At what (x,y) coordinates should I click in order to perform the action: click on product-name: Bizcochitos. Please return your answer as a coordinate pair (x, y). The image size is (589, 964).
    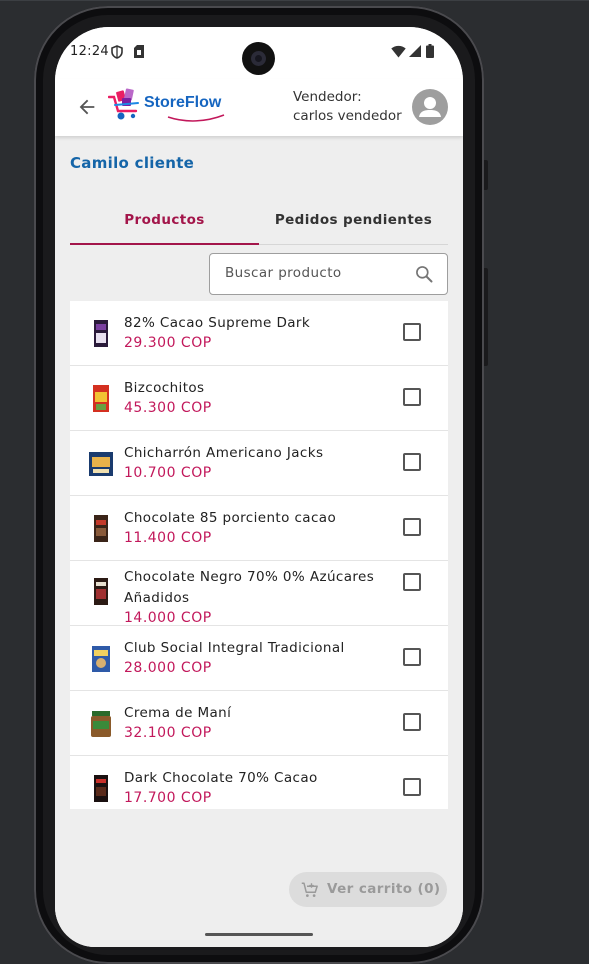
    Looking at the image, I should click on (164, 388).